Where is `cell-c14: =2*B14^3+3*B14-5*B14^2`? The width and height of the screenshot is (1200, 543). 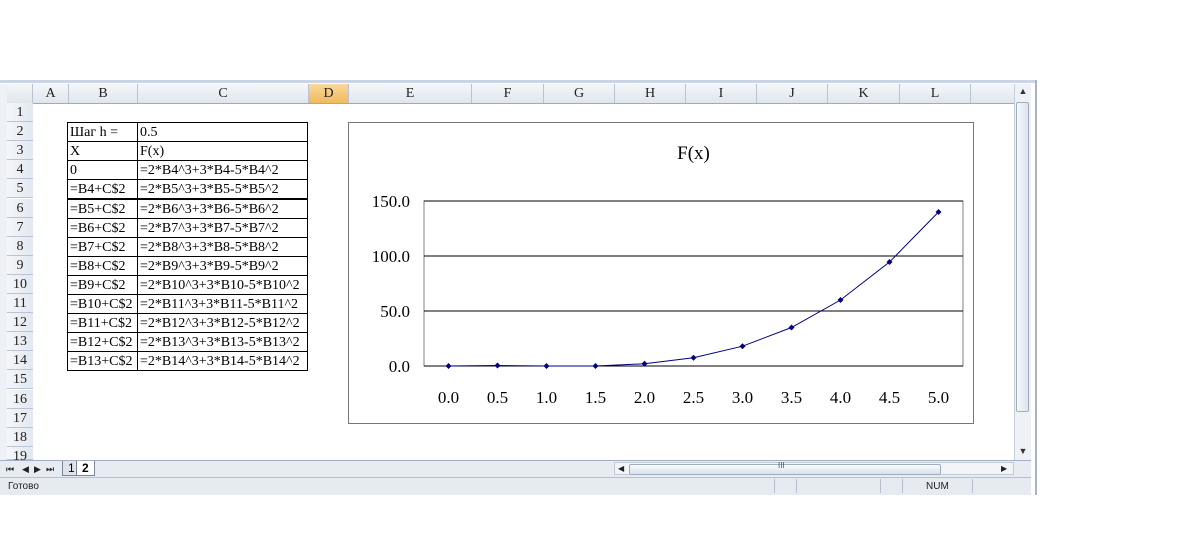 cell-c14: =2*B14^3+3*B14-5*B14^2 is located at coordinates (222, 361).